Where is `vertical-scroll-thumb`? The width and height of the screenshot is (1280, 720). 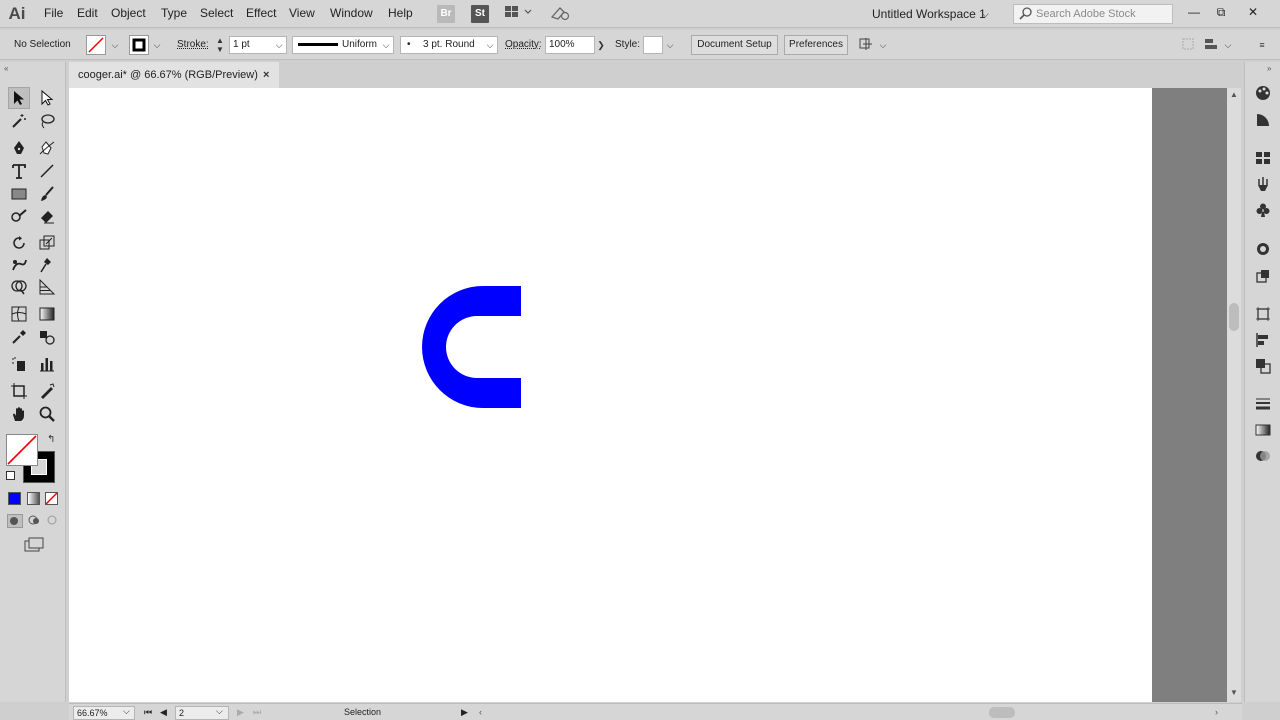 vertical-scroll-thumb is located at coordinates (1234, 317).